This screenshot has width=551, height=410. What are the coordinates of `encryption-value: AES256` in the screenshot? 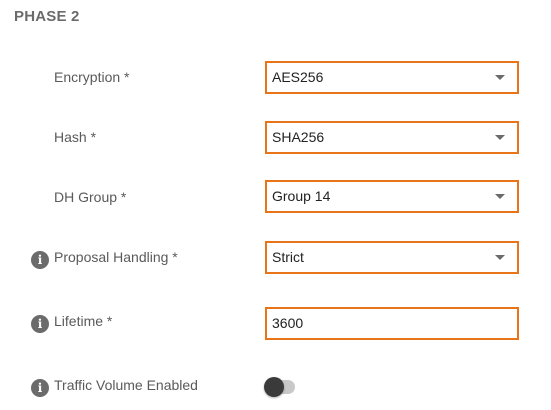 It's located at (298, 77).